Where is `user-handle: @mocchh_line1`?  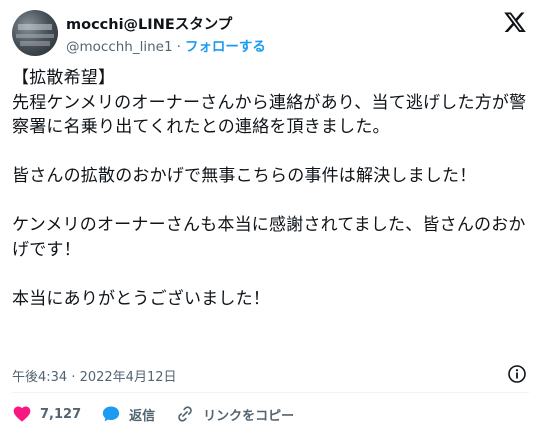 user-handle: @mocchh_line1 is located at coordinates (119, 47).